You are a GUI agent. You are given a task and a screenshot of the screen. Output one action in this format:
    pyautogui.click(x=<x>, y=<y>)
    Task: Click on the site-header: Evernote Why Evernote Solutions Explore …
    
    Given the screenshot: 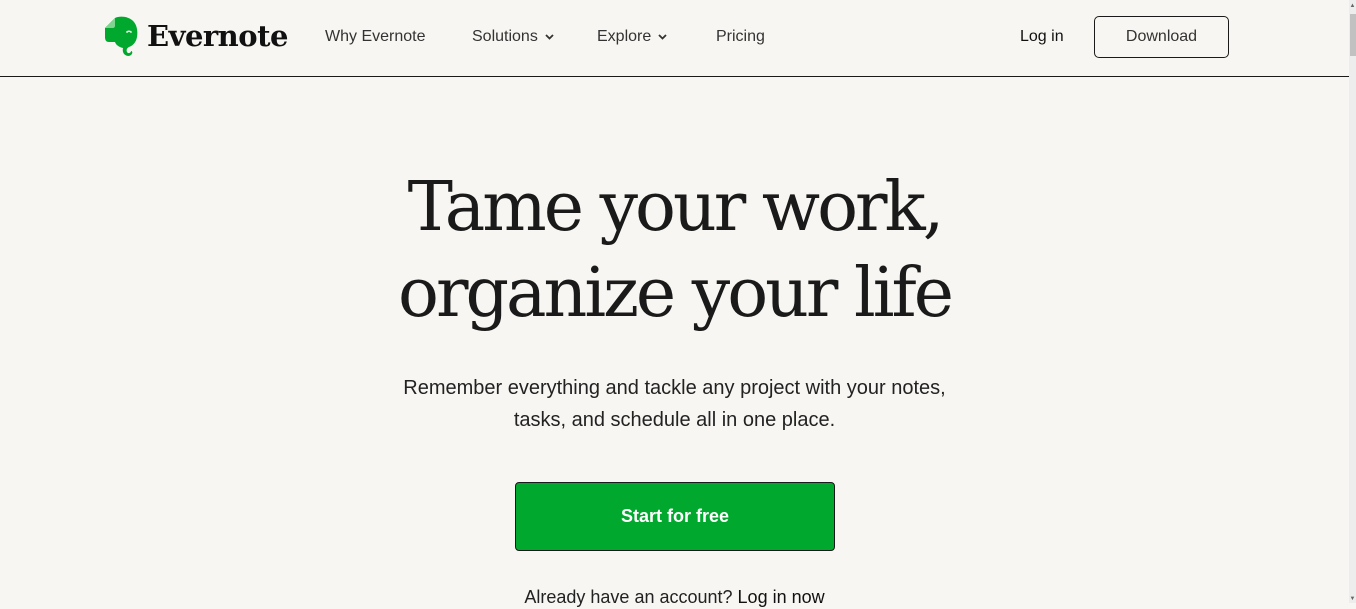 What is the action you would take?
    pyautogui.click(x=674, y=38)
    